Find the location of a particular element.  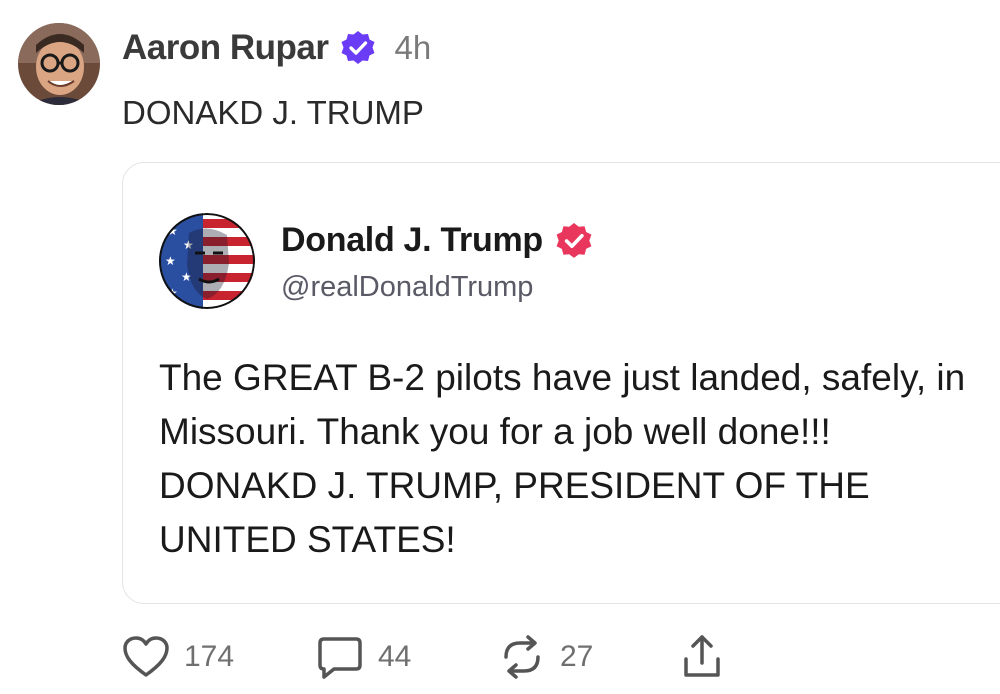

heart-icon is located at coordinates (146, 657).